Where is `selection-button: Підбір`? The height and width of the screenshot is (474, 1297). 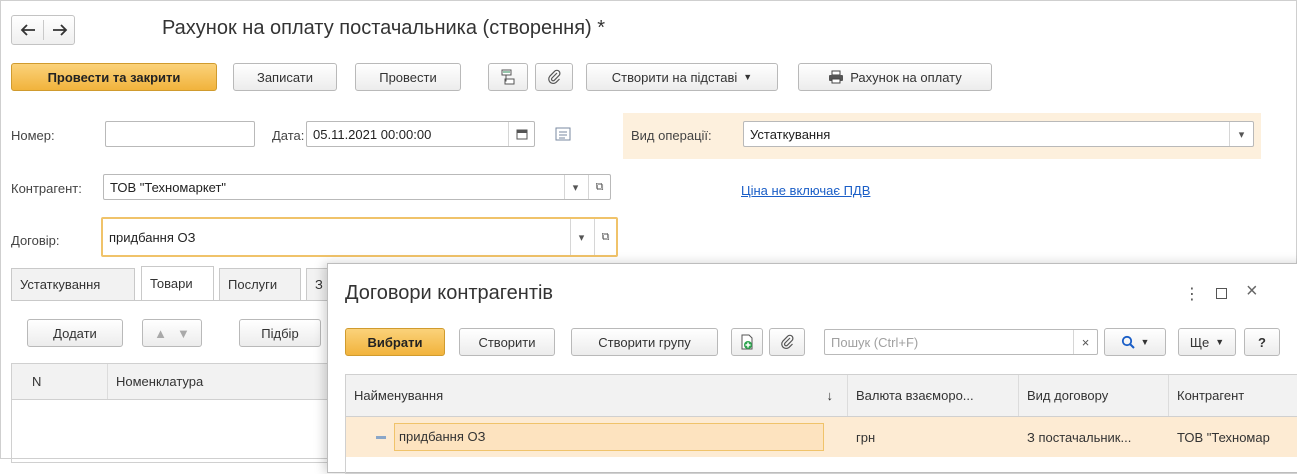 selection-button: Підбір is located at coordinates (280, 333).